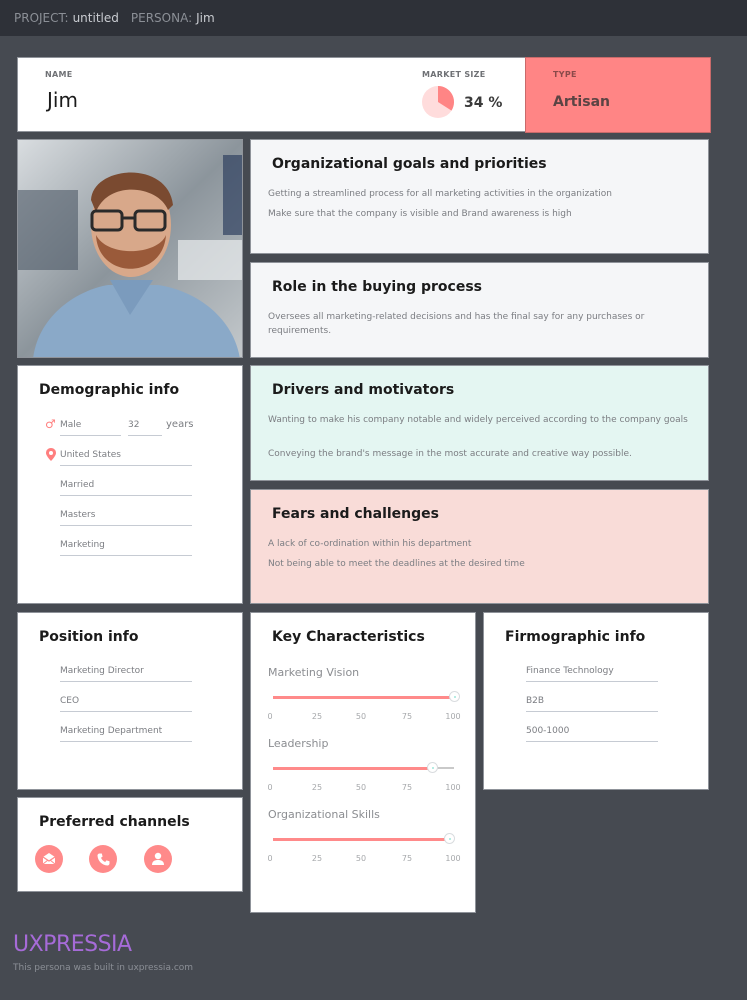 This screenshot has height=1000, width=747. Describe the element at coordinates (483, 103) in the screenshot. I see `market-size-value: 34 %` at that location.